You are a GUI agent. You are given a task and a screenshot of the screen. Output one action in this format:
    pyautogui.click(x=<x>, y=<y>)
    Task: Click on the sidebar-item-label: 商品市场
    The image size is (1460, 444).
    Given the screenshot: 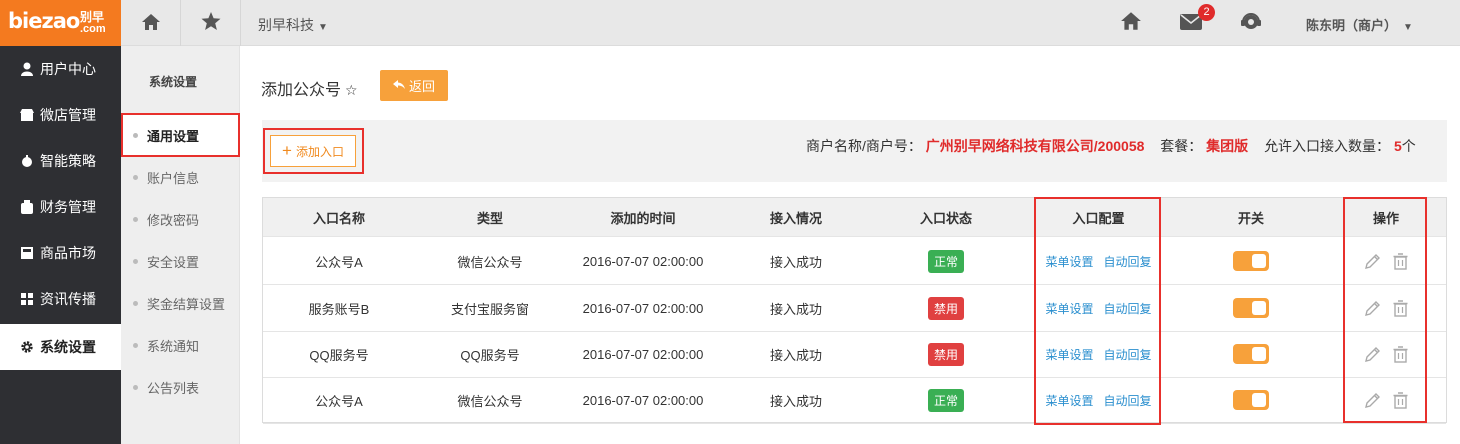 What is the action you would take?
    pyautogui.click(x=68, y=253)
    